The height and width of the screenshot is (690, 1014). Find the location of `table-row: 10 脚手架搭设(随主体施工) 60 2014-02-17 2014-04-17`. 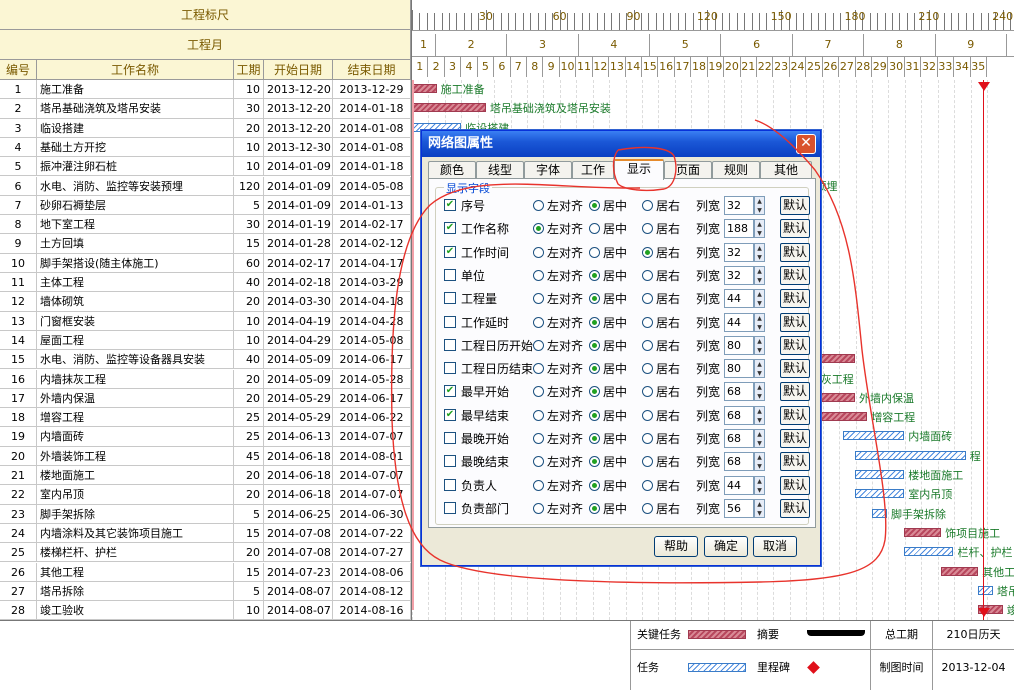

table-row: 10 脚手架搭设(随主体施工) 60 2014-02-17 2014-04-17 is located at coordinates (205, 263).